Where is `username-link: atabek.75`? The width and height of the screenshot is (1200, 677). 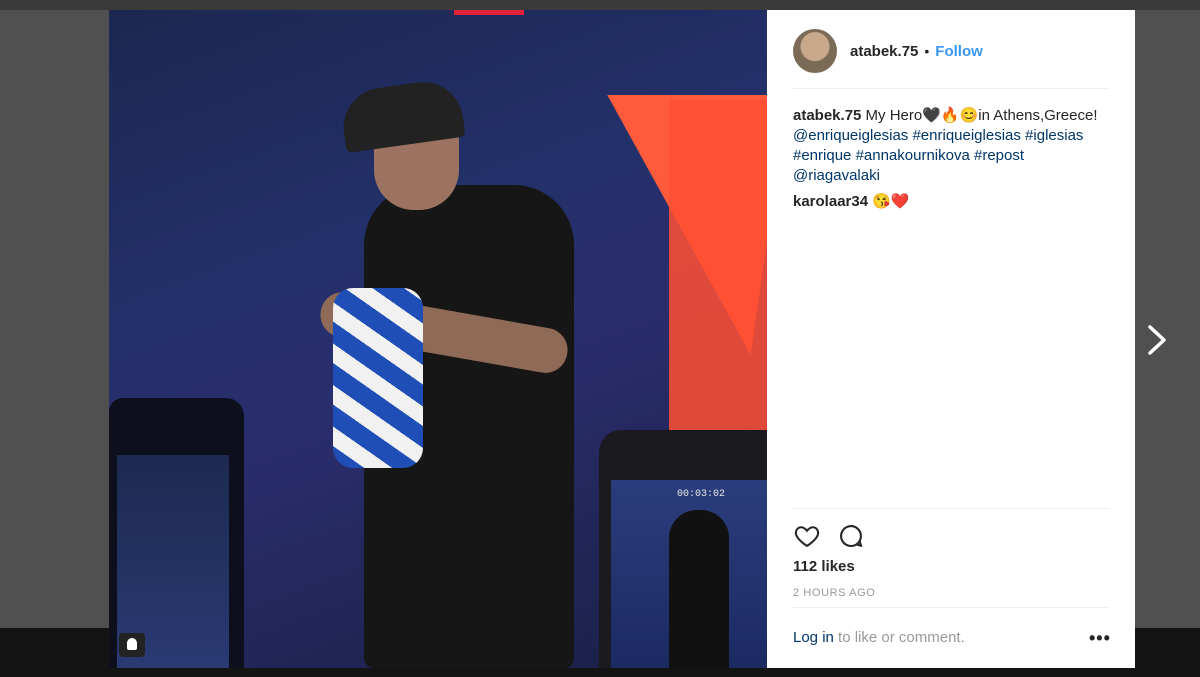
username-link: atabek.75 is located at coordinates (884, 51).